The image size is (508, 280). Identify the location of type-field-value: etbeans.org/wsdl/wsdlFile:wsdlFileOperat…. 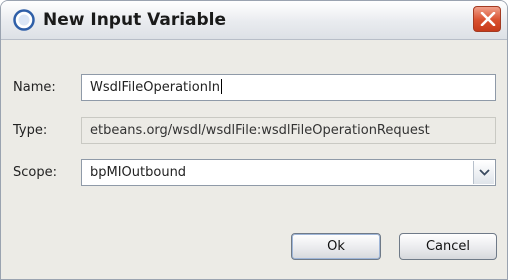
(260, 130).